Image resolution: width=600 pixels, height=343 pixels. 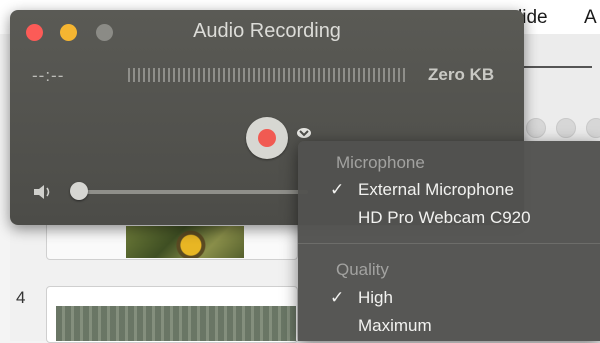 I want to click on menu-item-webcam-microphone: HD Pro Webcam C920, so click(x=449, y=218).